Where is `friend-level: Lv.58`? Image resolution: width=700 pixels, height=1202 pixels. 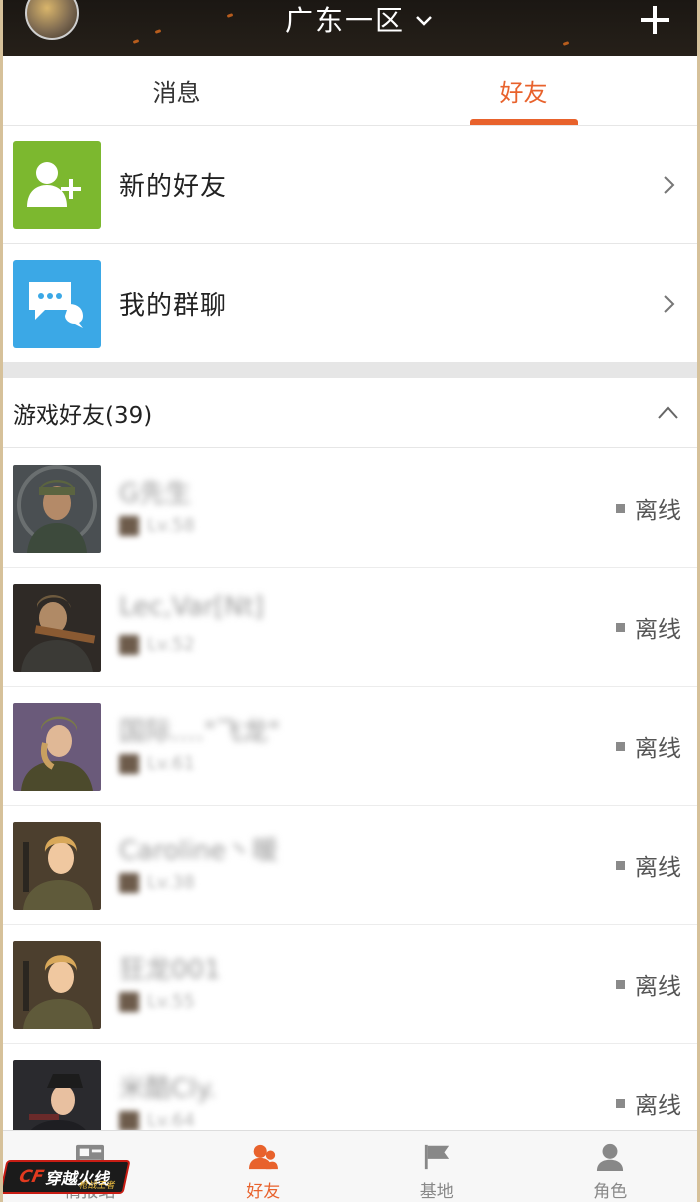 friend-level: Lv.58 is located at coordinates (157, 525).